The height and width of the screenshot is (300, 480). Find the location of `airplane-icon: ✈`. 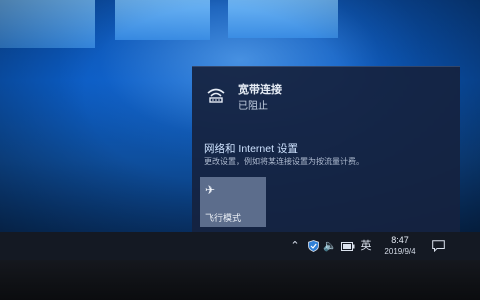

airplane-icon: ✈ is located at coordinates (210, 190).